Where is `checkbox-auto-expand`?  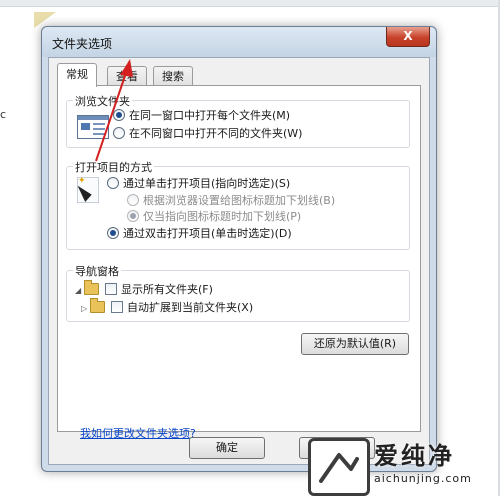
checkbox-auto-expand is located at coordinates (117, 307).